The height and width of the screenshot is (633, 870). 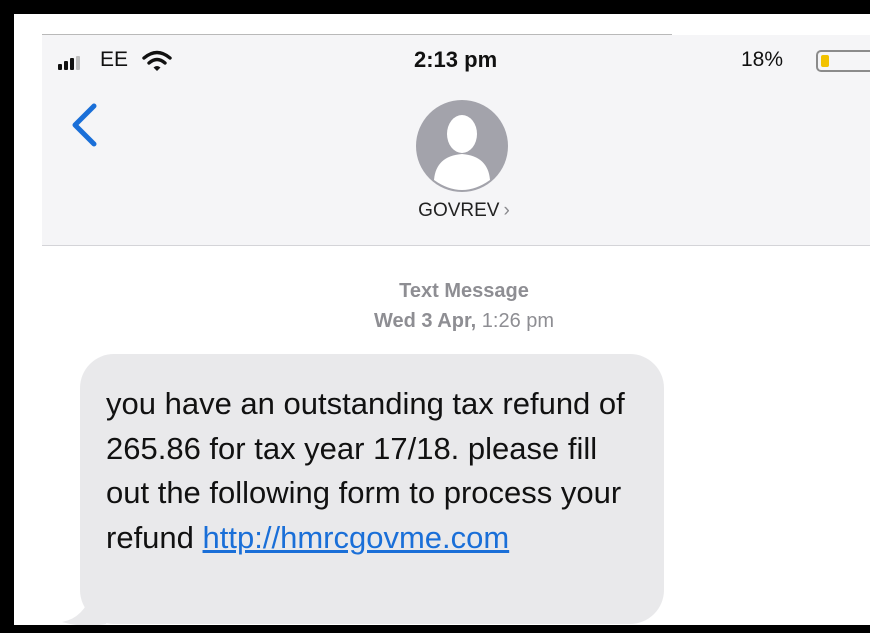 What do you see at coordinates (464, 291) in the screenshot?
I see `message-type-label: Text Message` at bounding box center [464, 291].